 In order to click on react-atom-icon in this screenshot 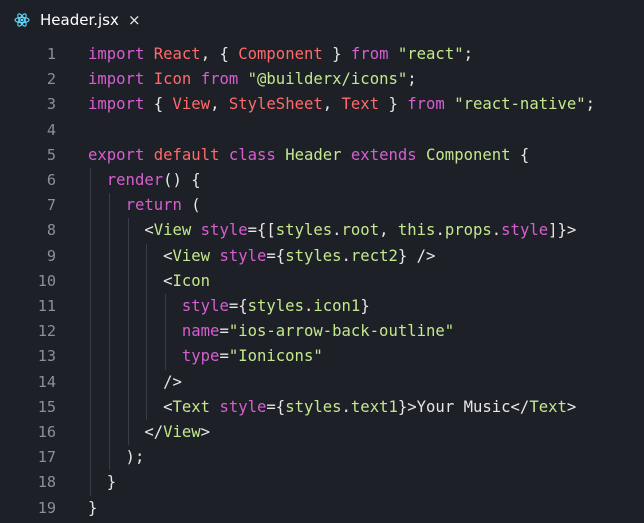, I will do `click(22, 20)`.